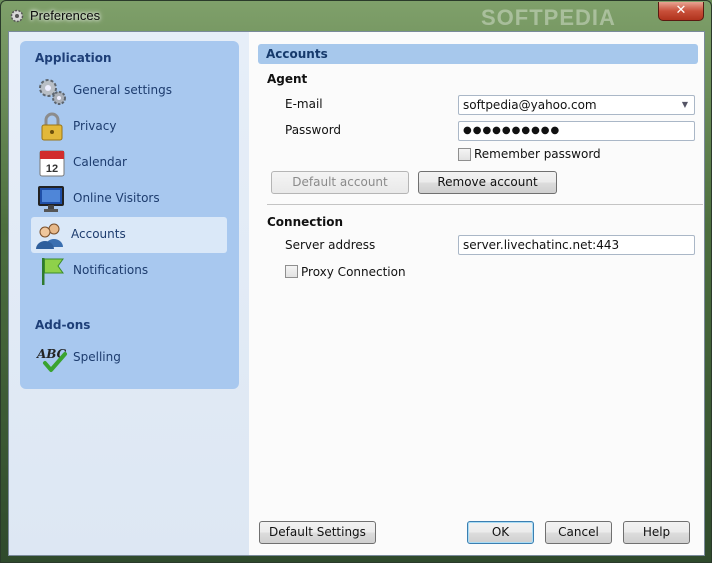 The image size is (712, 563). What do you see at coordinates (73, 58) in the screenshot?
I see `sidebar-heading-application: Application` at bounding box center [73, 58].